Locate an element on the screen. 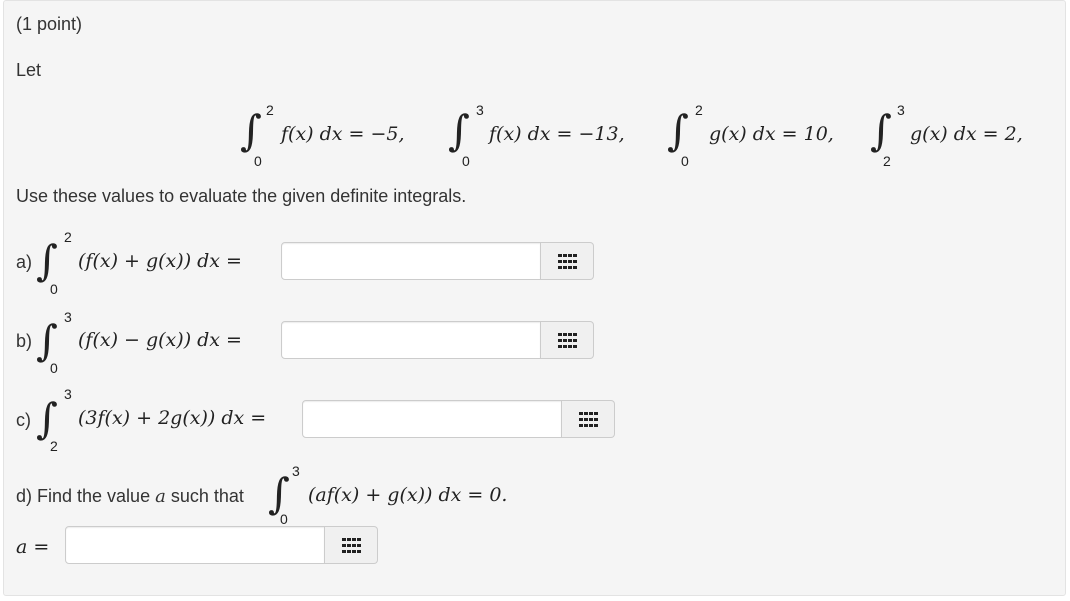 The width and height of the screenshot is (1070, 601). part-expression: (f(x) + g(x)) dx = is located at coordinates (160, 261).